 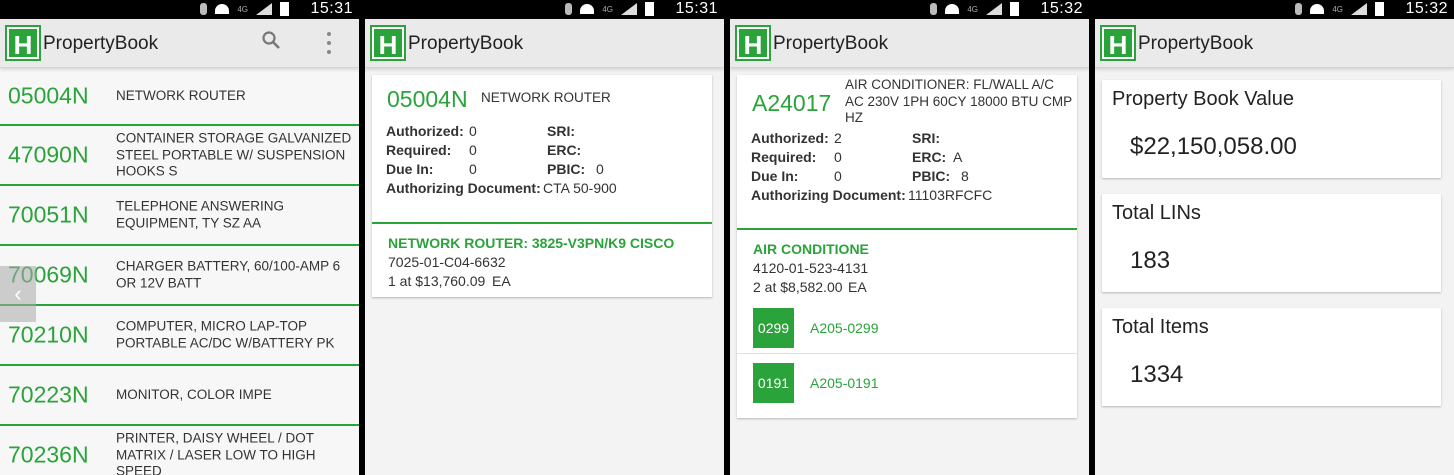 What do you see at coordinates (1271, 357) in the screenshot?
I see `summary-card-items: Total Items 1334` at bounding box center [1271, 357].